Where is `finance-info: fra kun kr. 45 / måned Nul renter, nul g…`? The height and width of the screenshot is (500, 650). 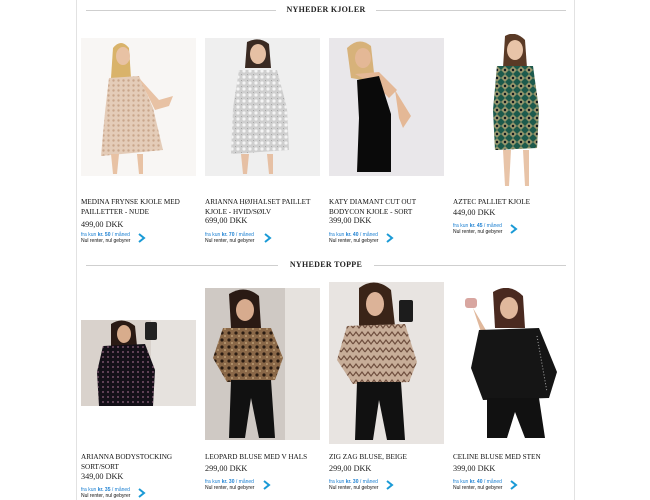
finance-info: fra kun kr. 45 / måned Nul renter, nul g… is located at coordinates (493, 229).